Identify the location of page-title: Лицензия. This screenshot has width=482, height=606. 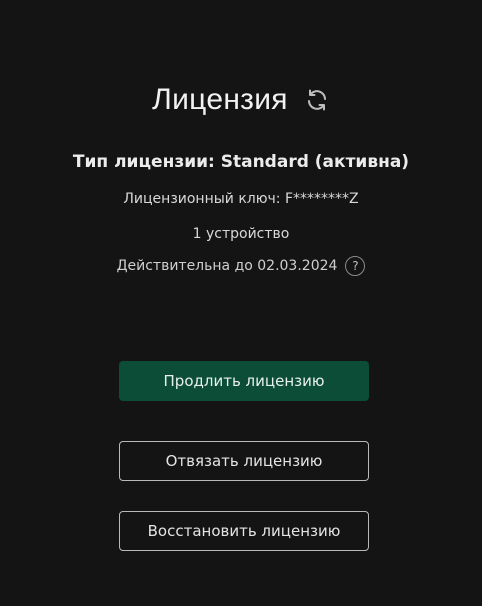
(220, 99).